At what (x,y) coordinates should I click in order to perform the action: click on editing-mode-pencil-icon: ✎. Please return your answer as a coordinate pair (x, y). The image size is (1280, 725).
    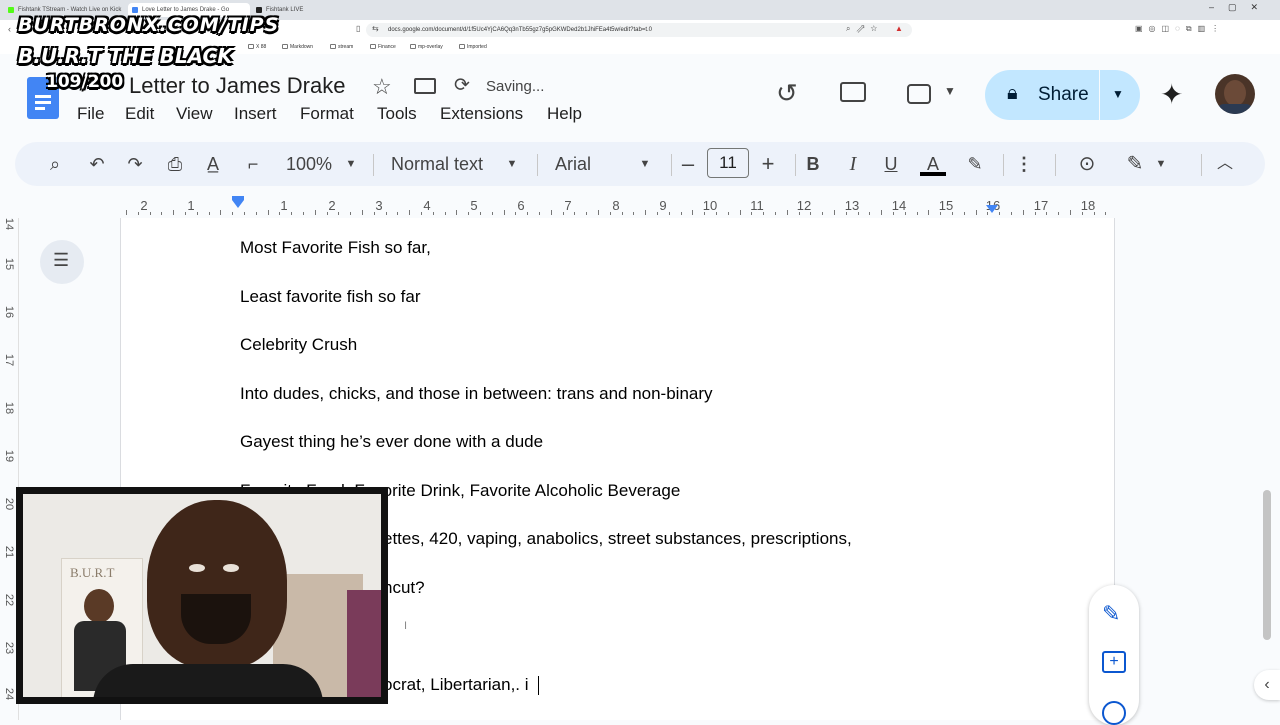
    Looking at the image, I should click on (1135, 164).